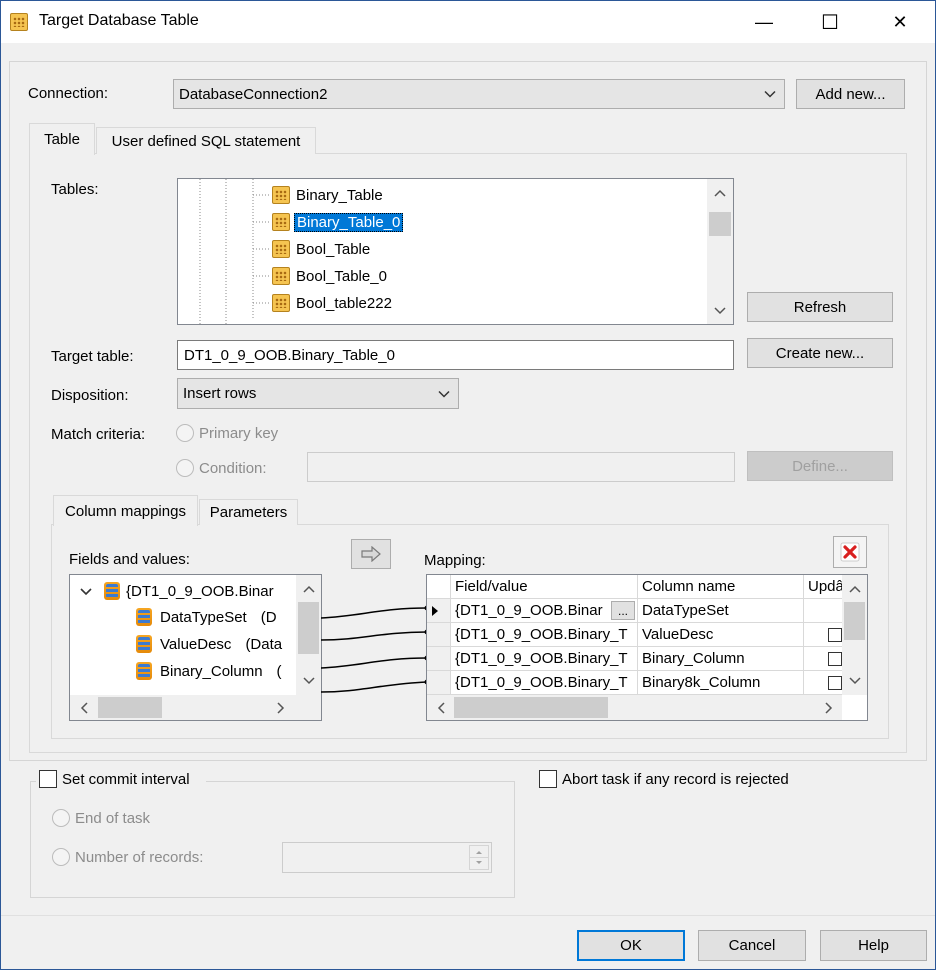 Image resolution: width=936 pixels, height=970 pixels. Describe the element at coordinates (721, 683) in the screenshot. I see `mapping-column-cell: Binary8k_Column` at that location.